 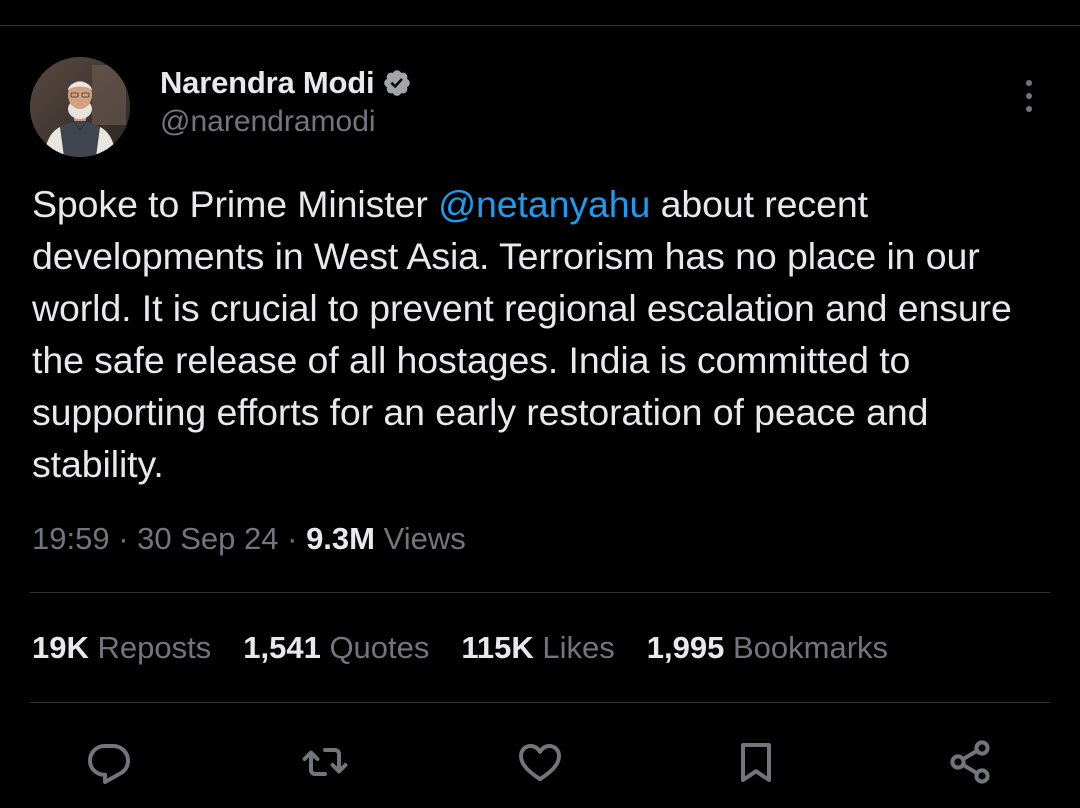 What do you see at coordinates (397, 83) in the screenshot?
I see `verified-badge-icon` at bounding box center [397, 83].